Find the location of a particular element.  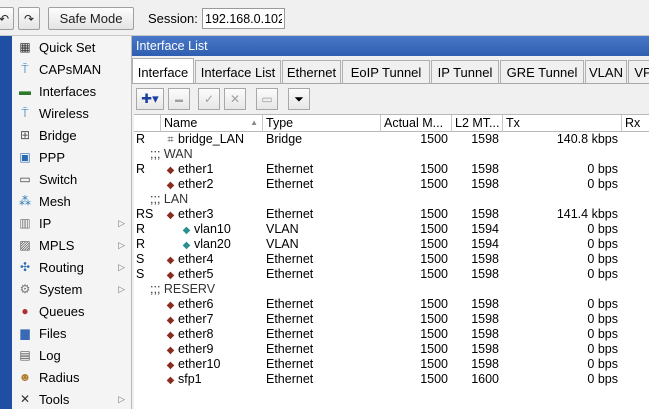

sidebar-item-interfaces: ▬ Interfaces is located at coordinates (71, 91).